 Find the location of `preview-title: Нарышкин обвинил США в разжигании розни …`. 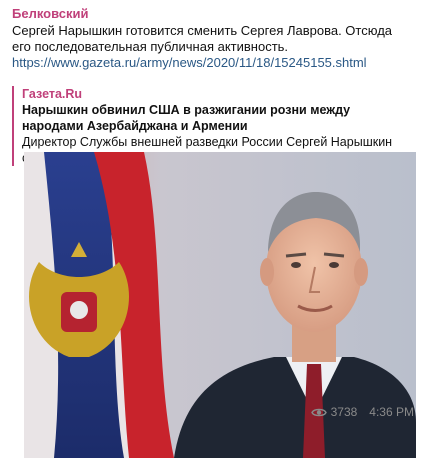

preview-title: Нарышкин обвинил США в разжигании розни … is located at coordinates (186, 118).